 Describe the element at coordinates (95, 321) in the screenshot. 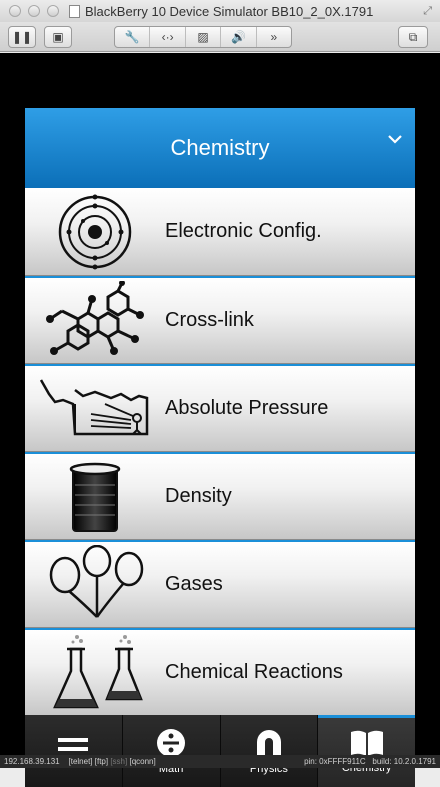

I see `molecule-icon` at that location.